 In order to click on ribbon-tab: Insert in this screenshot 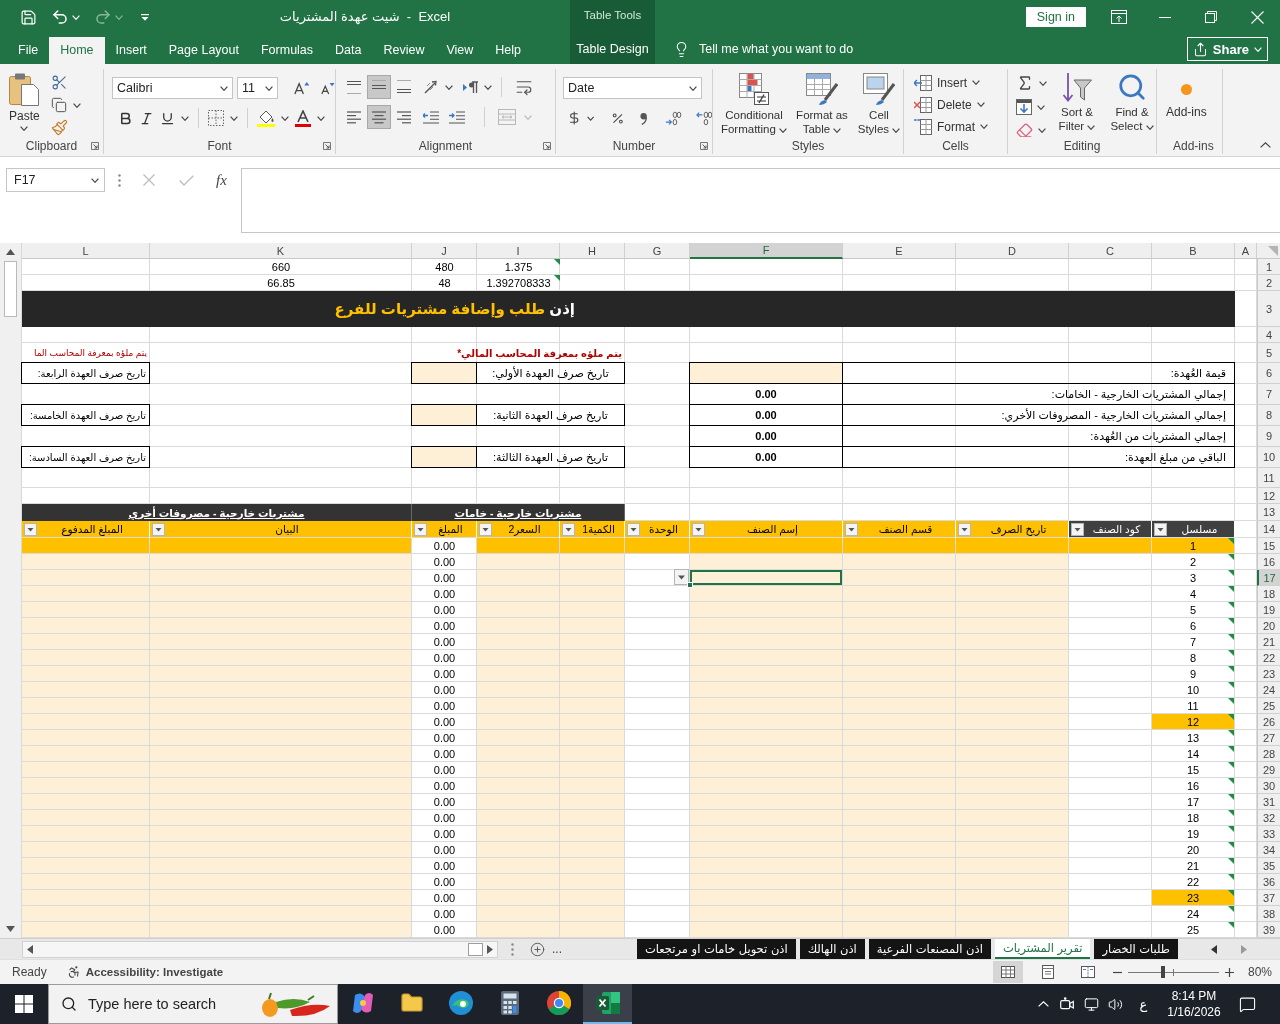, I will do `click(131, 50)`.